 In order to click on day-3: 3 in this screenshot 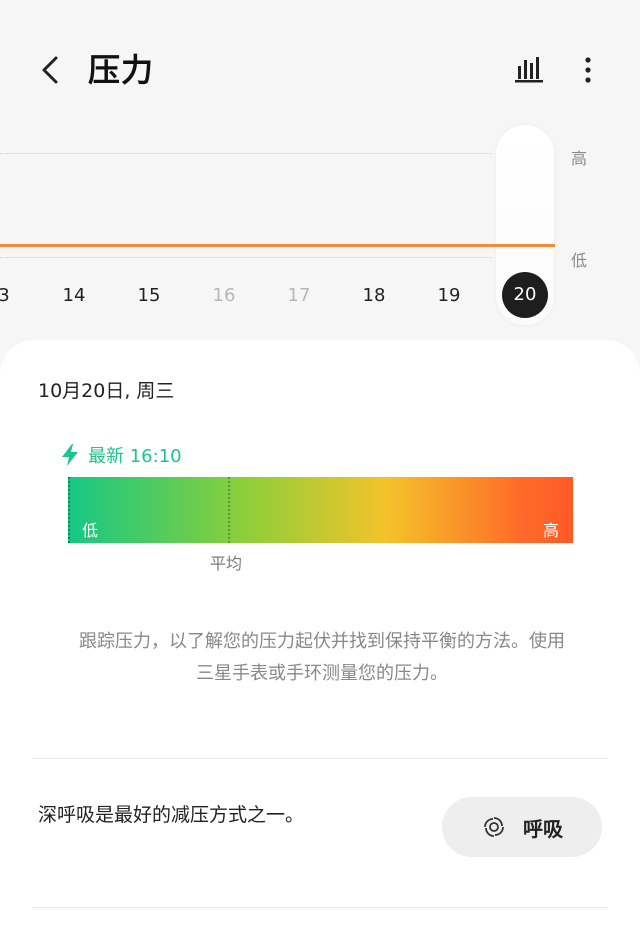, I will do `click(12, 295)`.